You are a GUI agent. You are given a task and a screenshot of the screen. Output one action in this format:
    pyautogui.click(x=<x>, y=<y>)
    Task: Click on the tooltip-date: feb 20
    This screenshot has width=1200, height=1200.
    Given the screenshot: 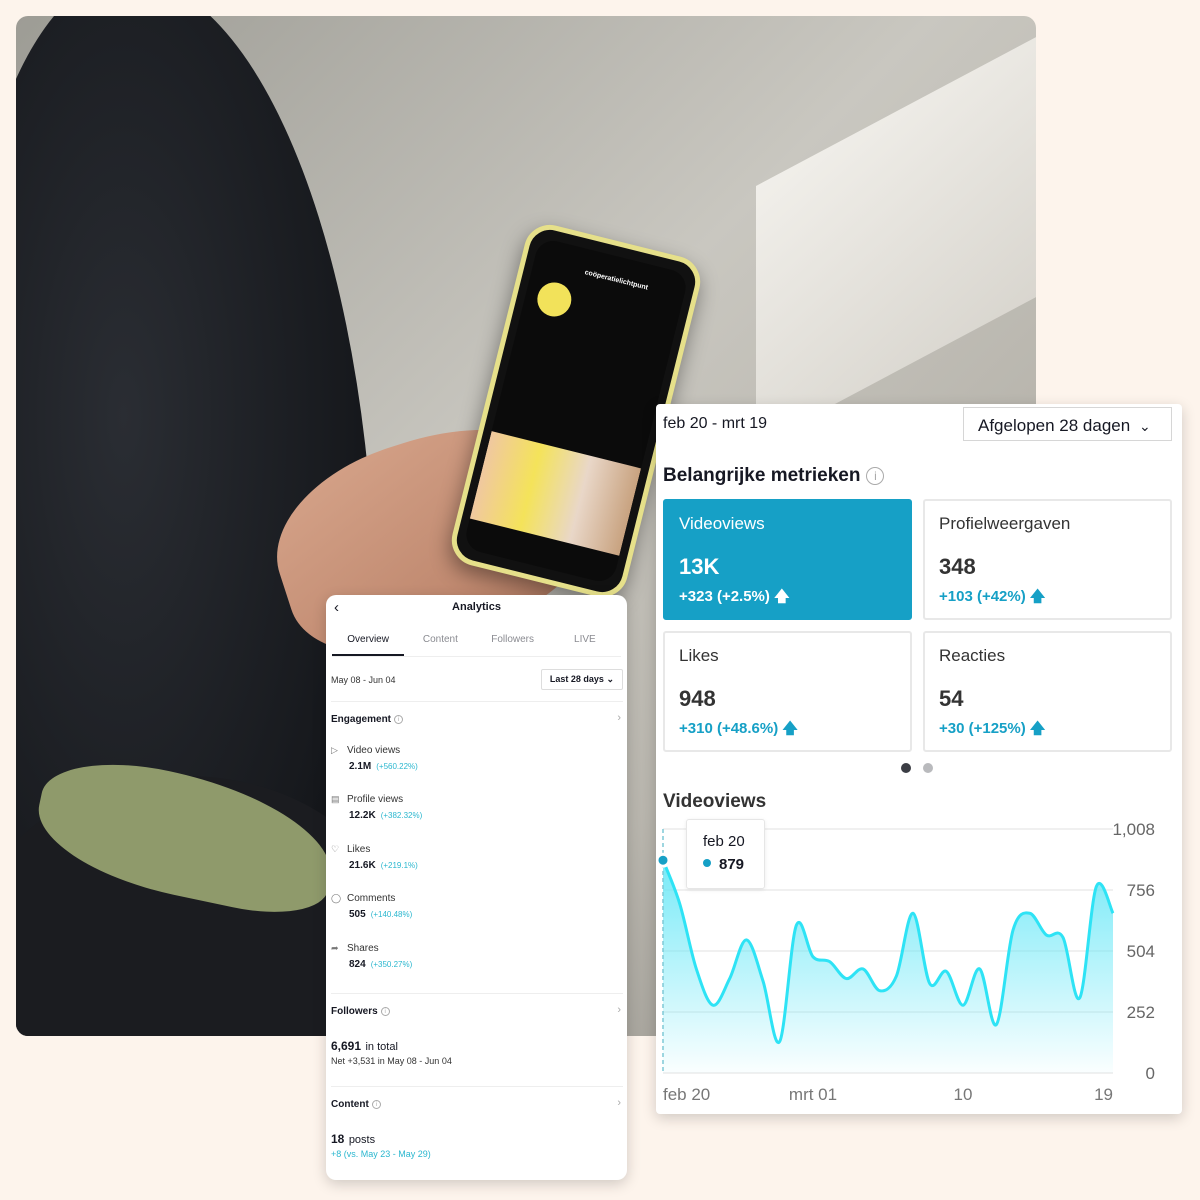 What is the action you would take?
    pyautogui.click(x=724, y=841)
    